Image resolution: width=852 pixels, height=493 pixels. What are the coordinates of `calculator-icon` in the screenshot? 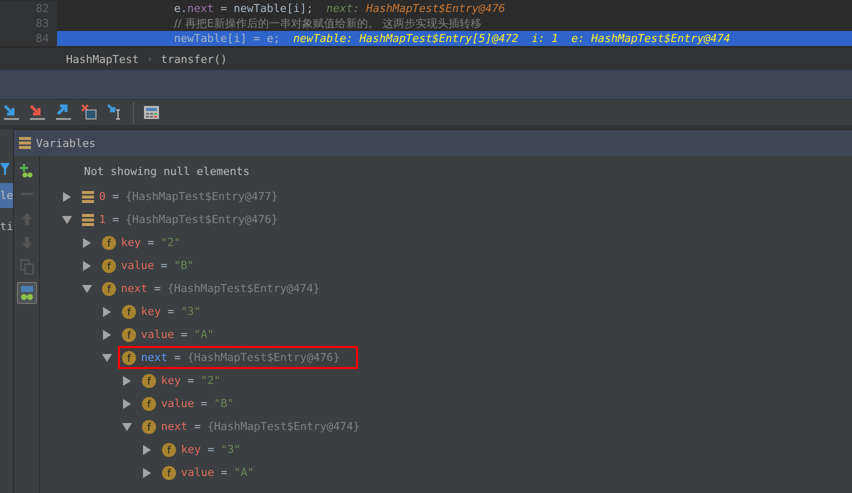 It's located at (151, 112).